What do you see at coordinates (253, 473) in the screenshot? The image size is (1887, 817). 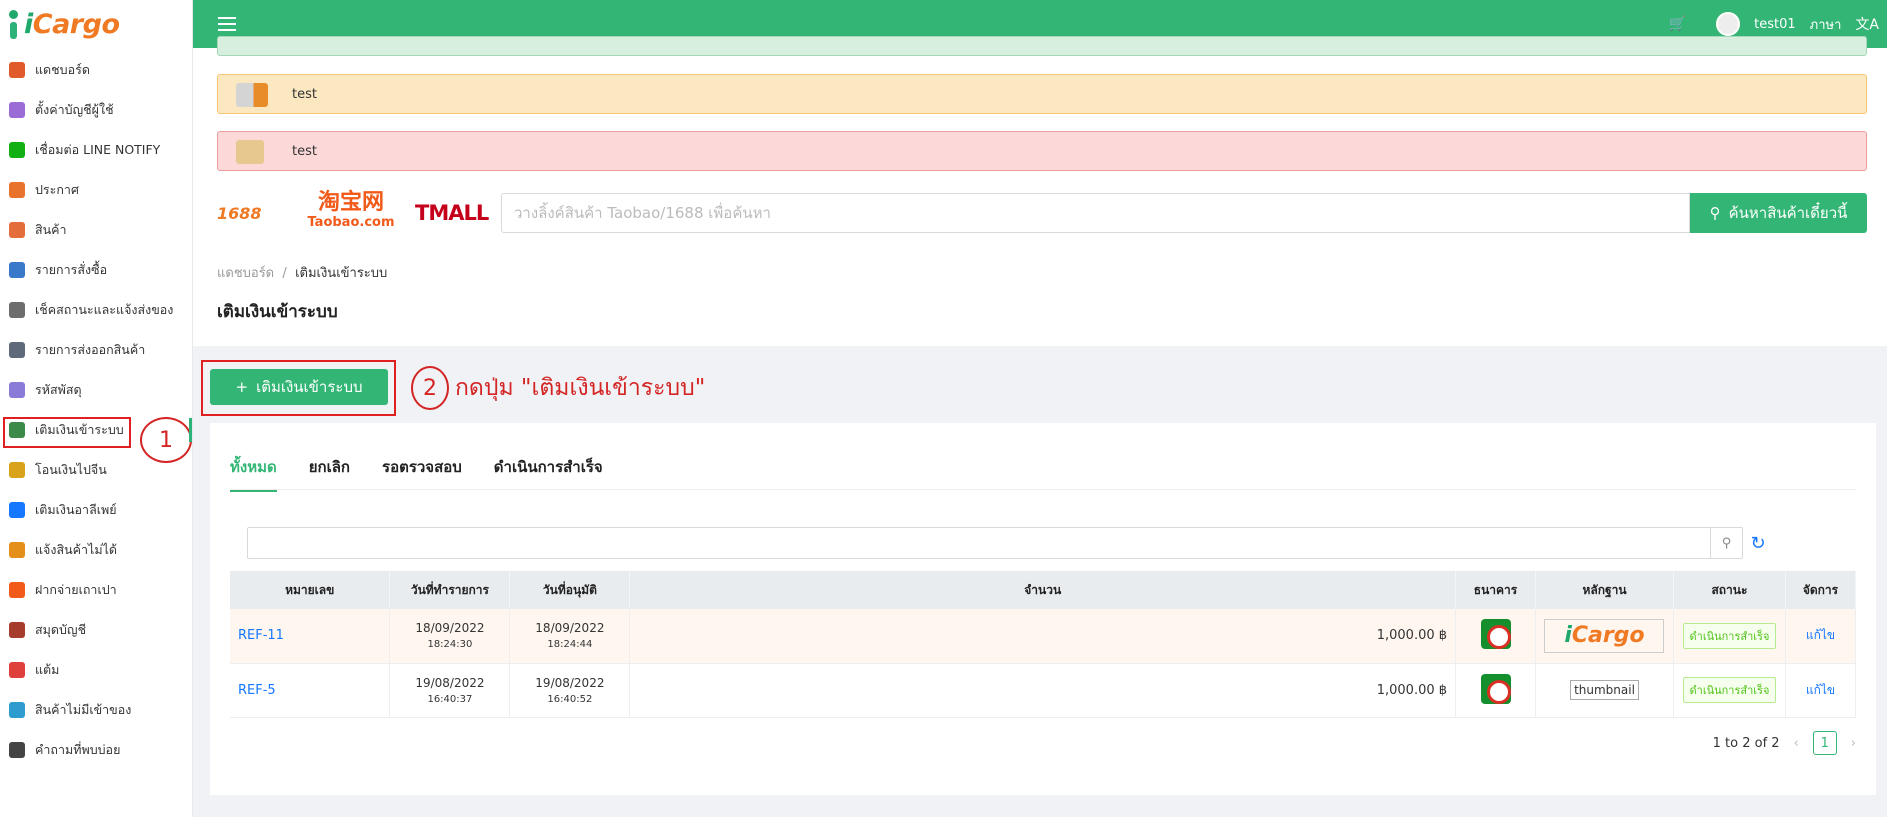 I see `tab-all: ทั้งหมด` at bounding box center [253, 473].